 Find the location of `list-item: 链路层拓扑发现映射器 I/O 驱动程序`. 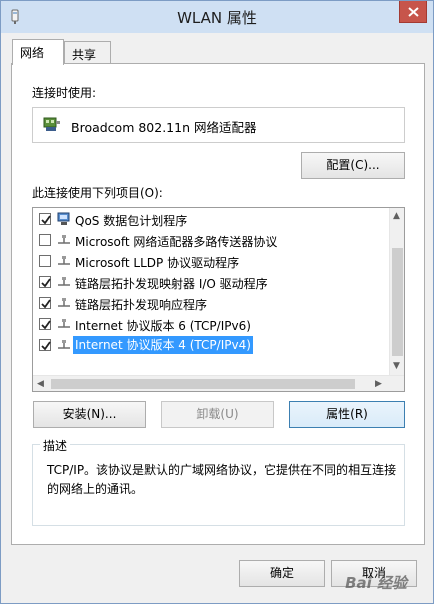

list-item: 链路层拓扑发现映射器 I/O 驱动程序 is located at coordinates (212, 282).